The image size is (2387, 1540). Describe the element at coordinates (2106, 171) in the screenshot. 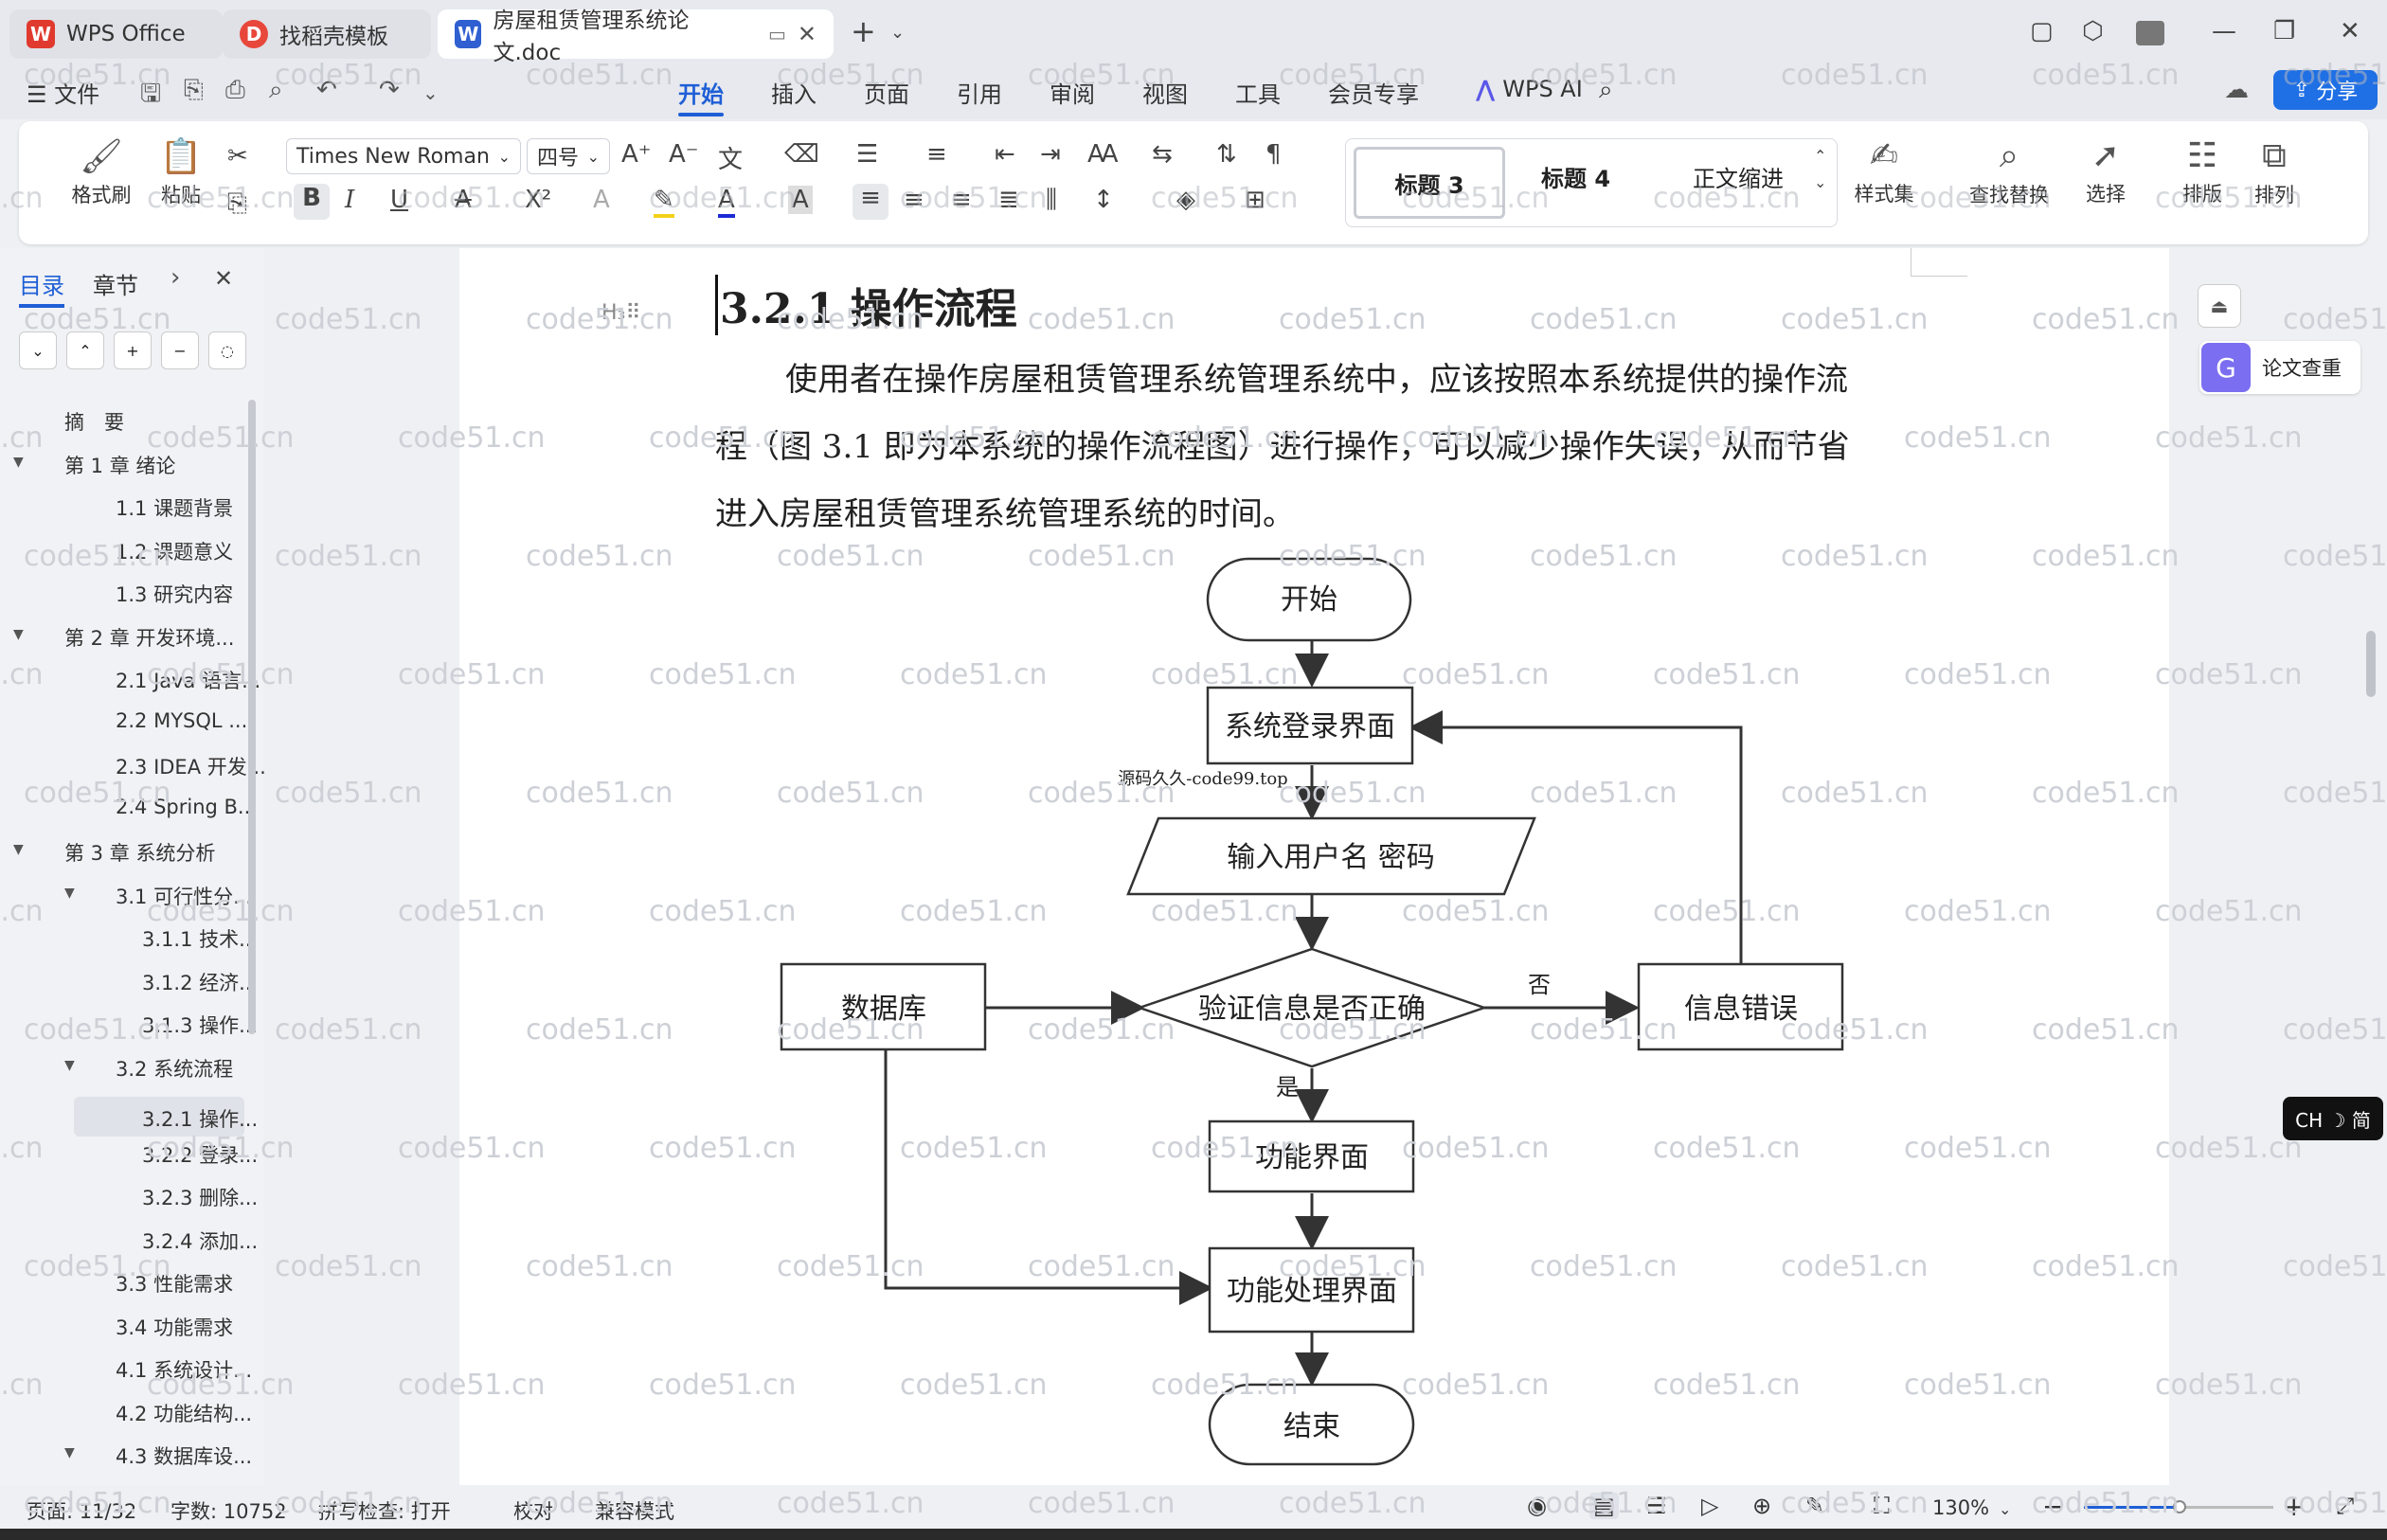

I see `select-button: ➚ 选择` at that location.